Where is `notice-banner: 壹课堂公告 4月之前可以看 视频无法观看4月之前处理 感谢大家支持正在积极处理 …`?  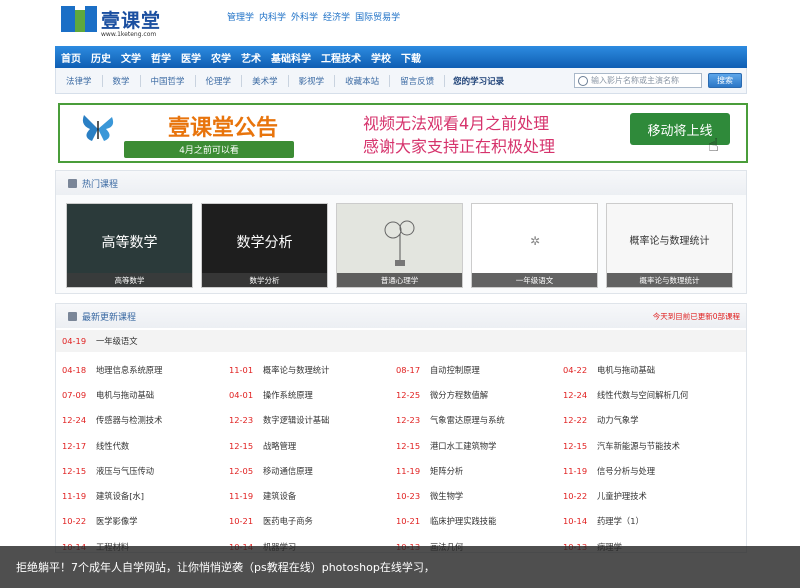
notice-banner: 壹课堂公告 4月之前可以看 视频无法观看4月之前处理 感谢大家支持正在积极处理 … is located at coordinates (403, 133).